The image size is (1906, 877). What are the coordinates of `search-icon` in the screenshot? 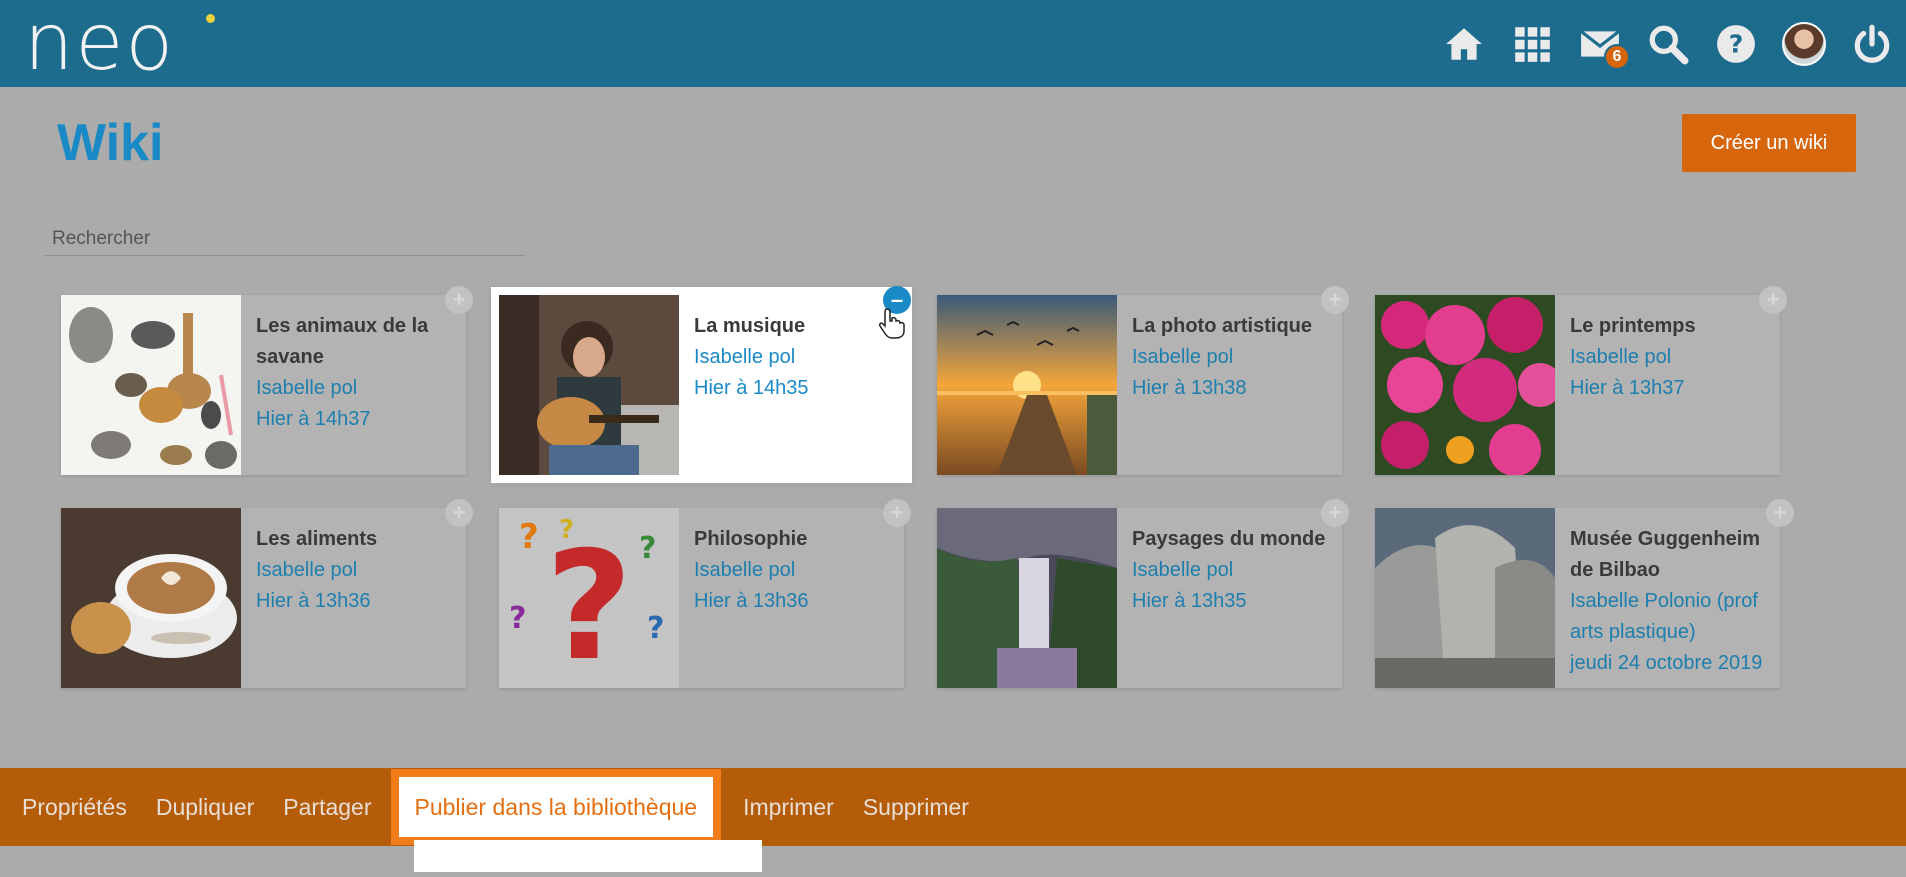 It's located at (1668, 43).